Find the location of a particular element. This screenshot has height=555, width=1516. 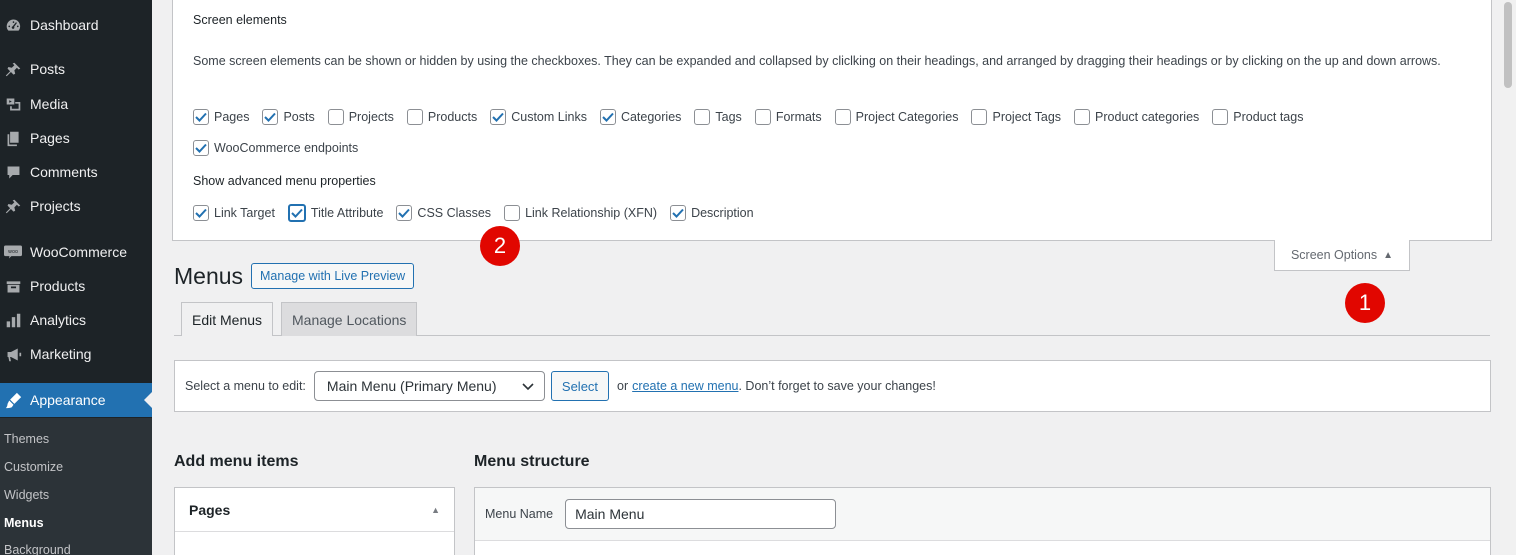

pages-accordion: Pages ▲ is located at coordinates (314, 521).